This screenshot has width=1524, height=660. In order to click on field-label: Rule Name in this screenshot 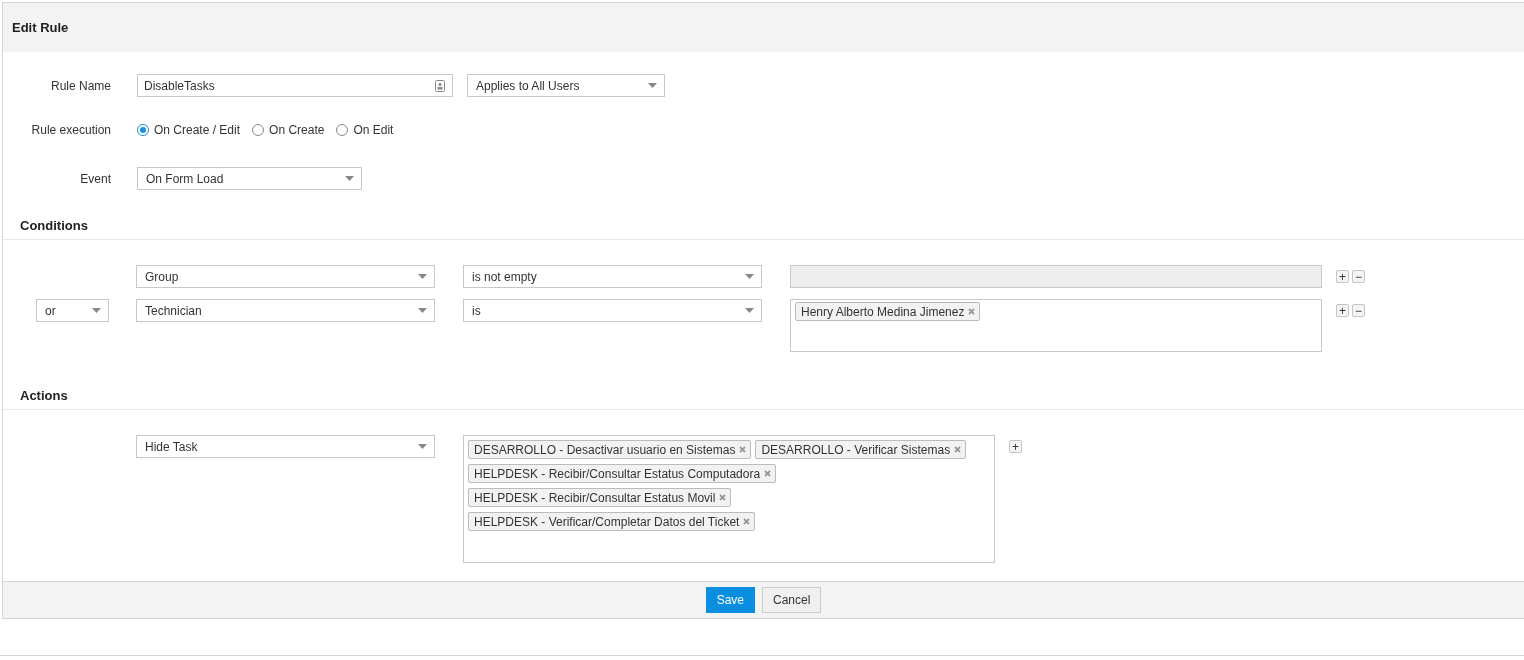, I will do `click(80, 85)`.